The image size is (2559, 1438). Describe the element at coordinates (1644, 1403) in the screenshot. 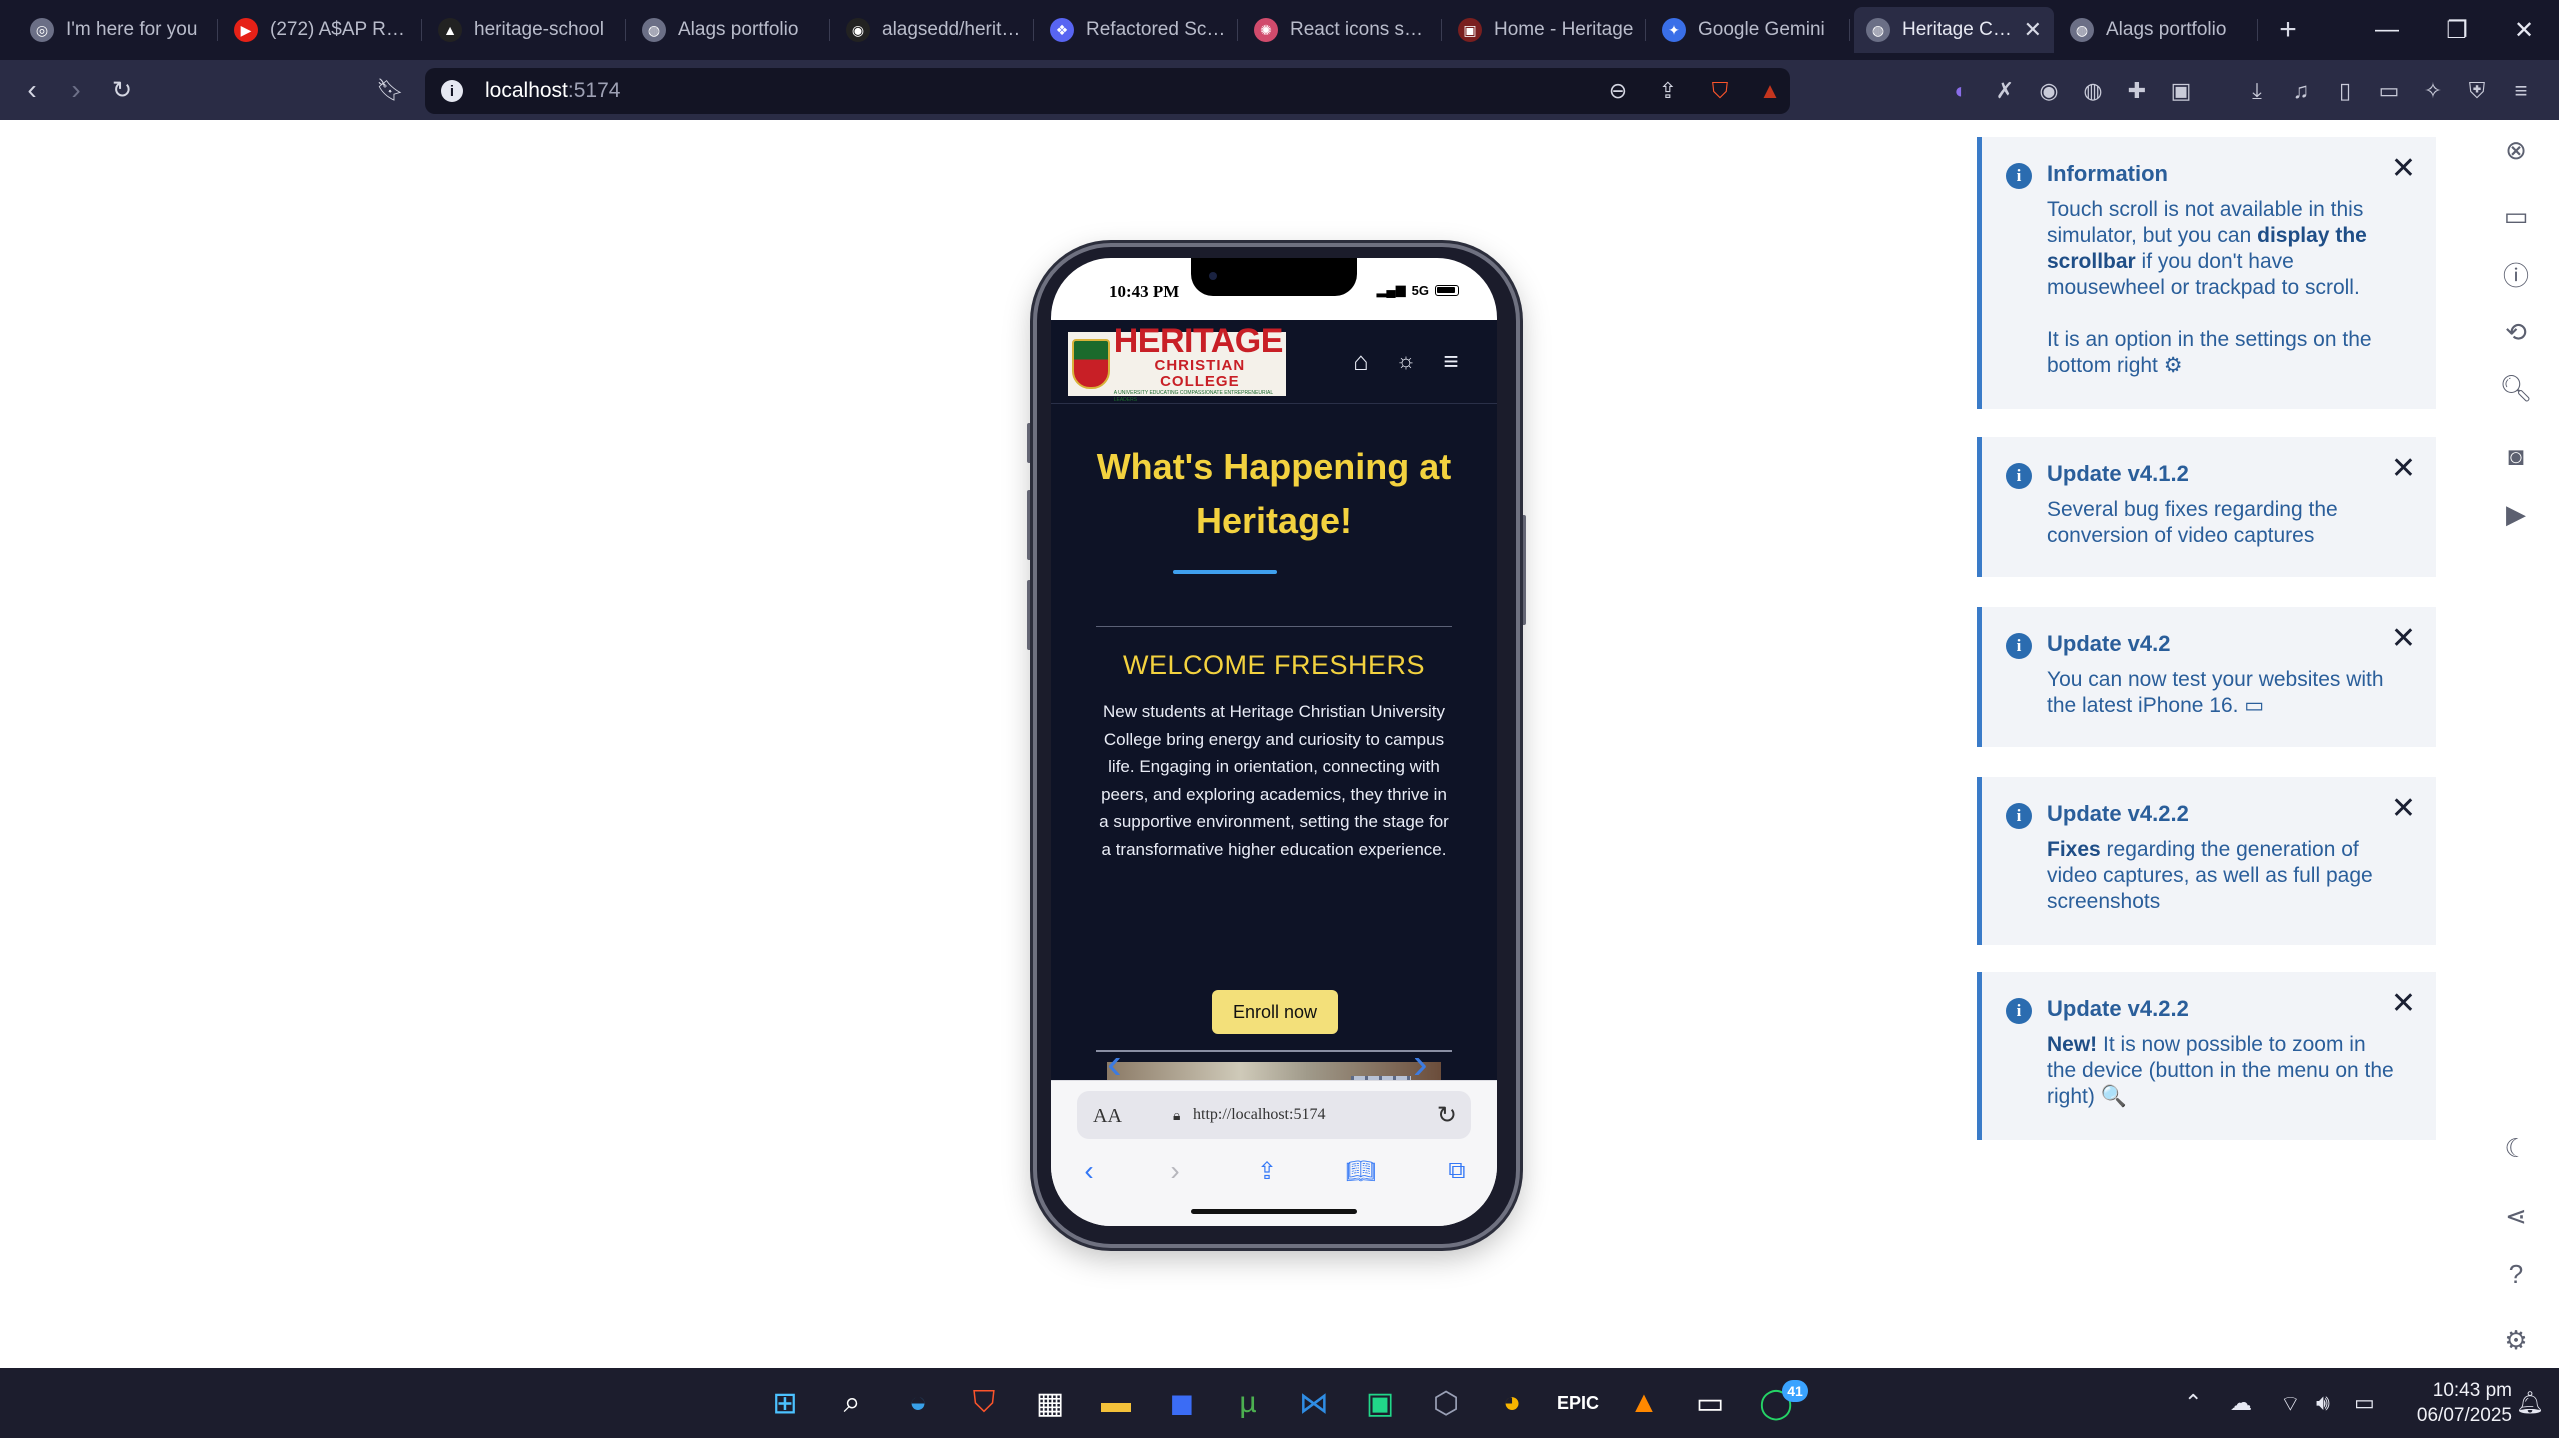

I see `vlc-icon: ▲` at that location.